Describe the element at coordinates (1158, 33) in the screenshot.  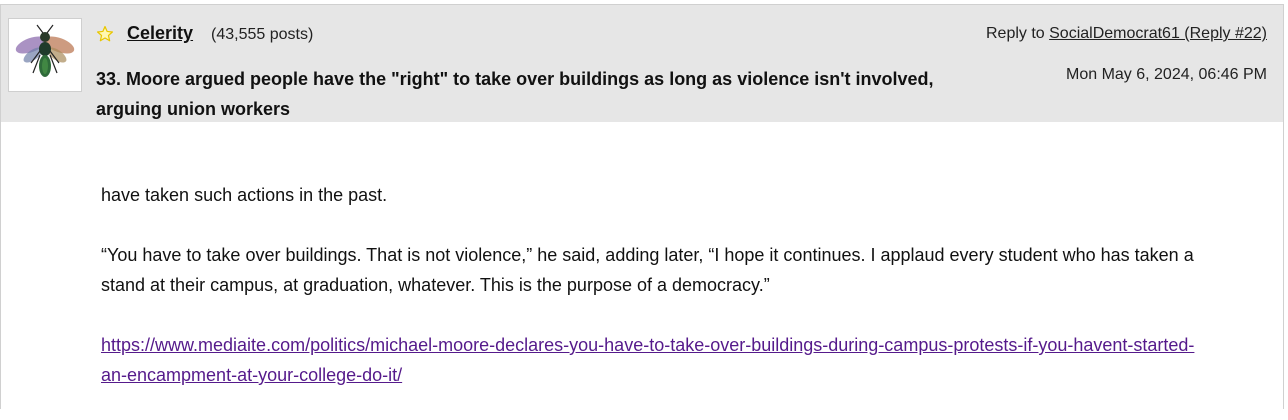
I see `reply-to-link: SocialDemocrat61 (Reply #22)` at that location.